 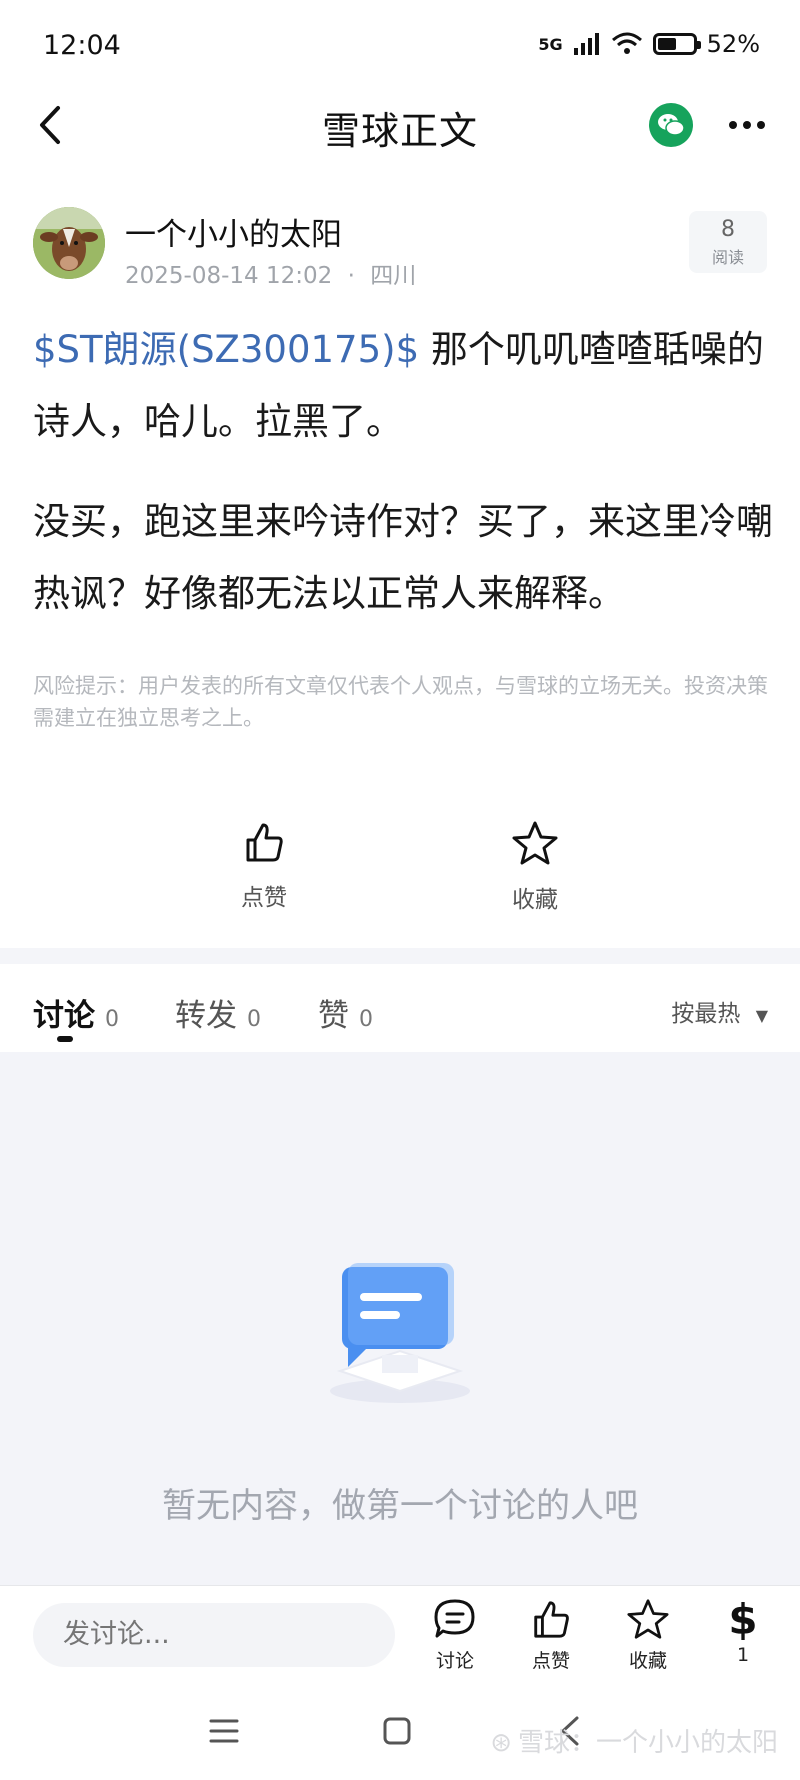 I want to click on dollar-icon: $, so click(x=743, y=1619).